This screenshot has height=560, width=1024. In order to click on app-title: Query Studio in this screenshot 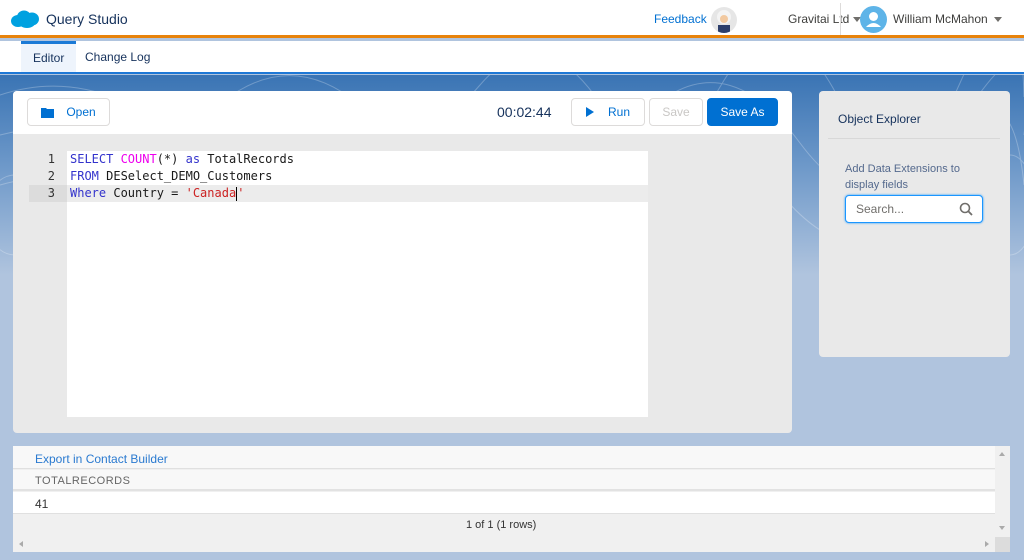, I will do `click(87, 19)`.